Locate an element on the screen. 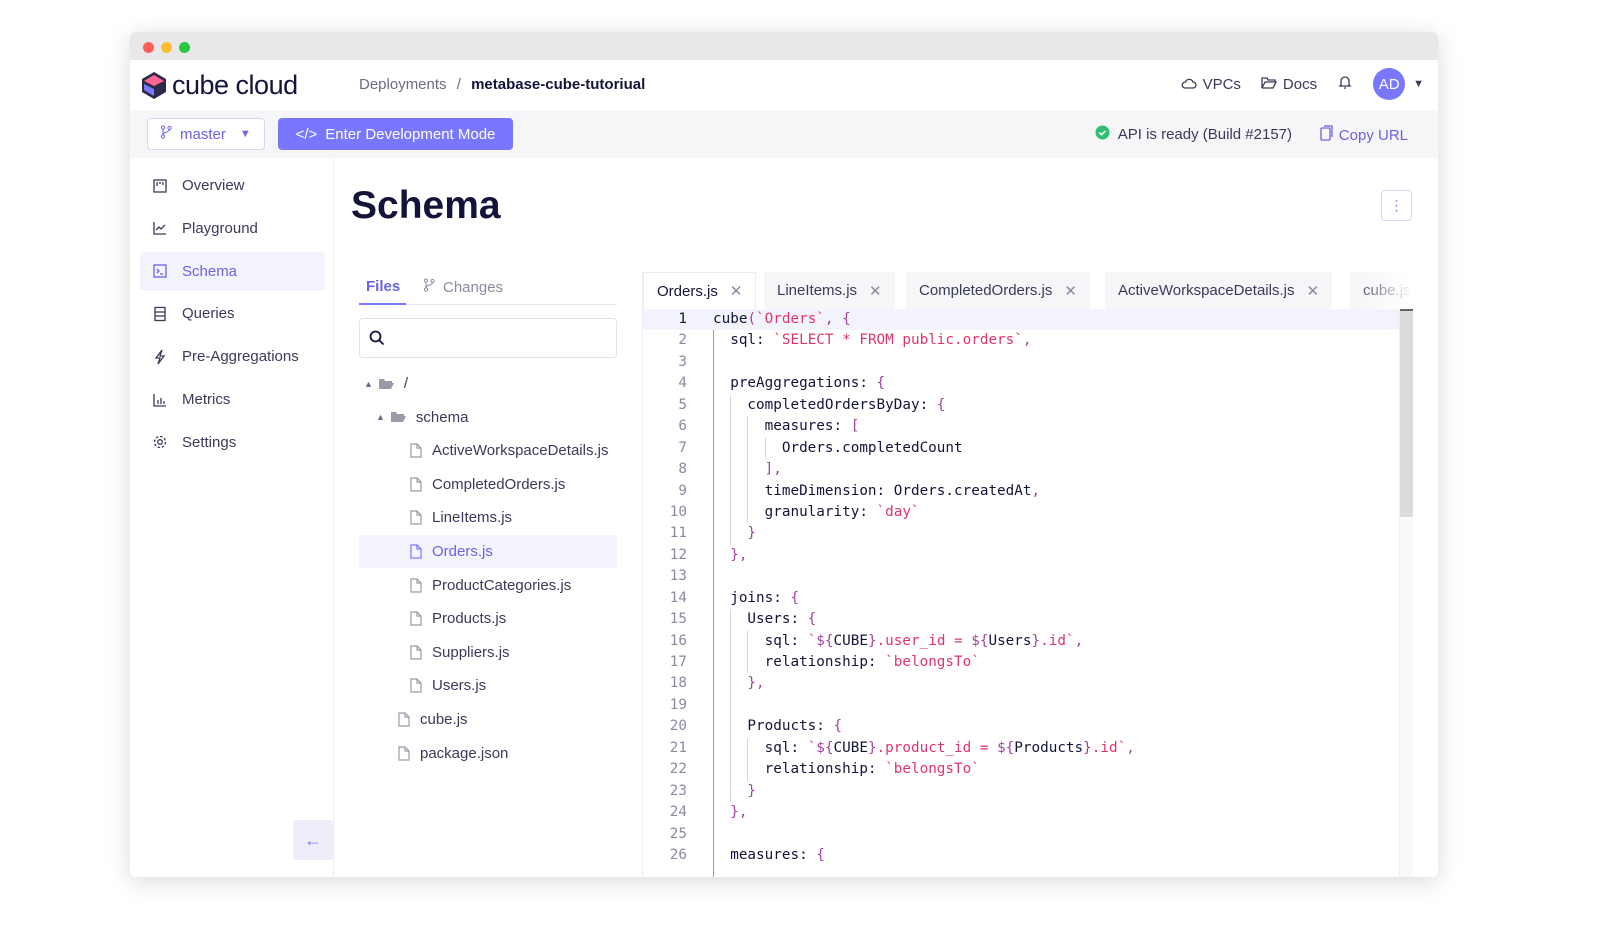  code-line: 22 relationship: `belongsTo` is located at coordinates (1021, 770).